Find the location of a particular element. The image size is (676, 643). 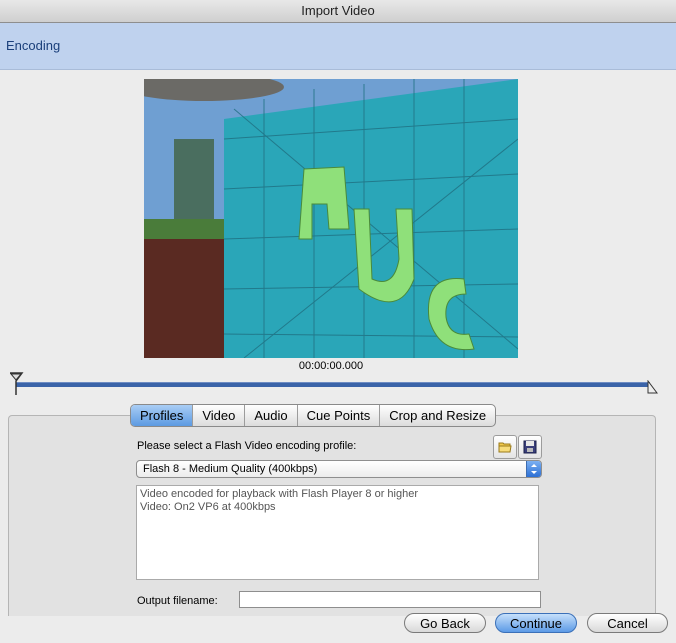

output-filename-input is located at coordinates (390, 599).